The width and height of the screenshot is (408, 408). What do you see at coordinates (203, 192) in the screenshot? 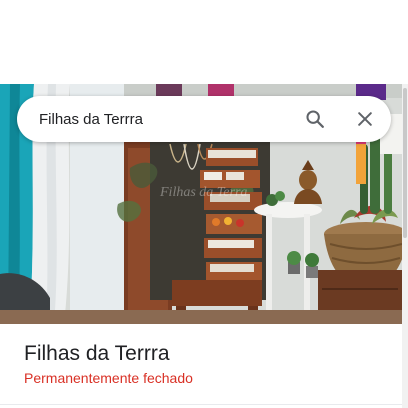
I see `photo-sign-text: Filhas da Terra` at bounding box center [203, 192].